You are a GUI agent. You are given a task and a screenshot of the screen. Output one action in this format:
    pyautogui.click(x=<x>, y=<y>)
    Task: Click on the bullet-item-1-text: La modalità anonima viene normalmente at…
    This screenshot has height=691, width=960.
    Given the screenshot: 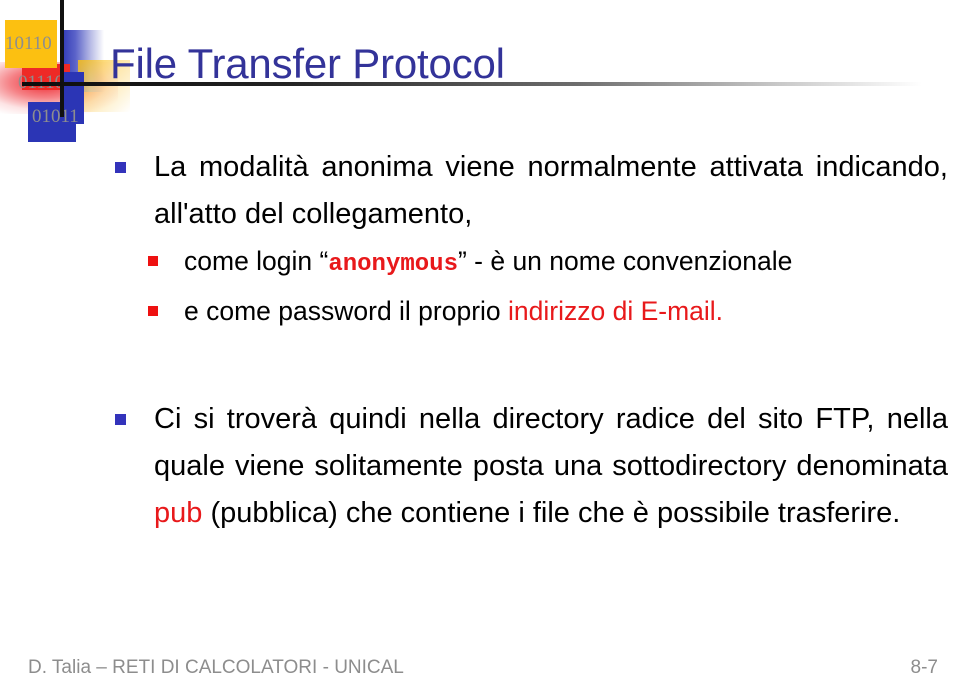 What is the action you would take?
    pyautogui.click(x=551, y=190)
    